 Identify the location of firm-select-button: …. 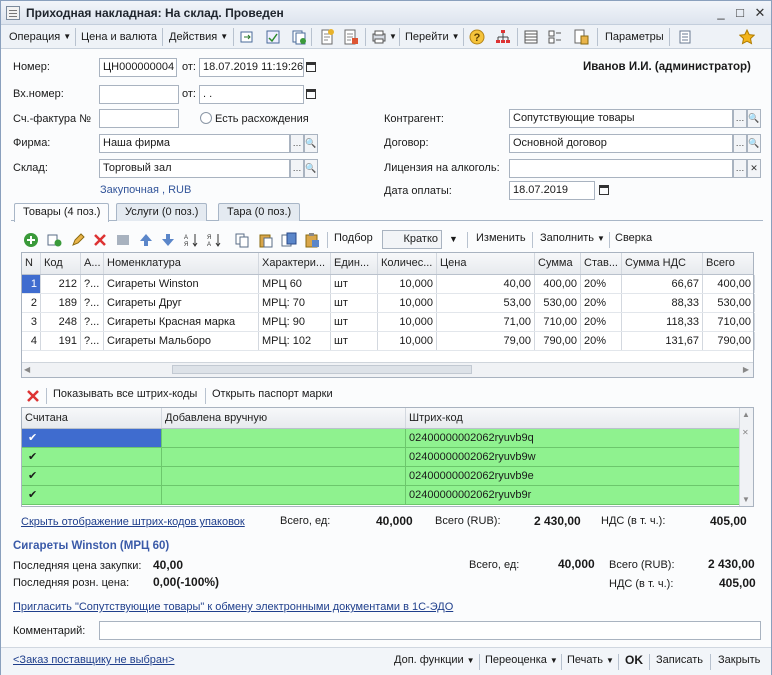
(297, 143).